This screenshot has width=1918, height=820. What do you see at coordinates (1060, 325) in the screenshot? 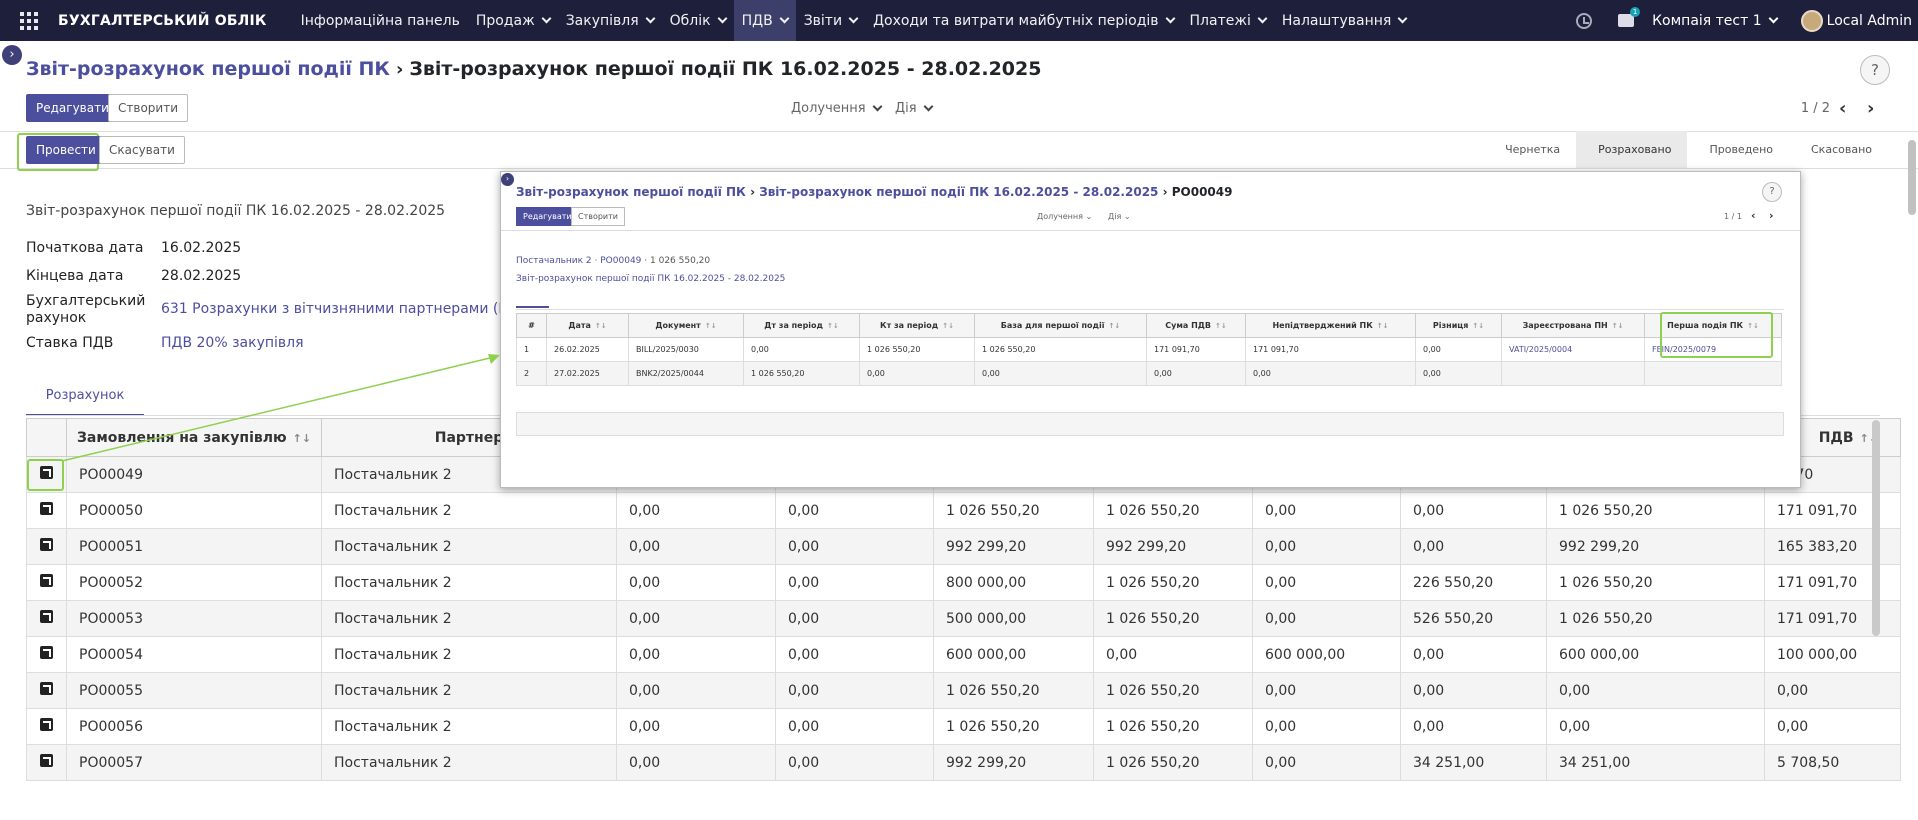
I see `popup-column-header: База для першої події ↑↓` at bounding box center [1060, 325].